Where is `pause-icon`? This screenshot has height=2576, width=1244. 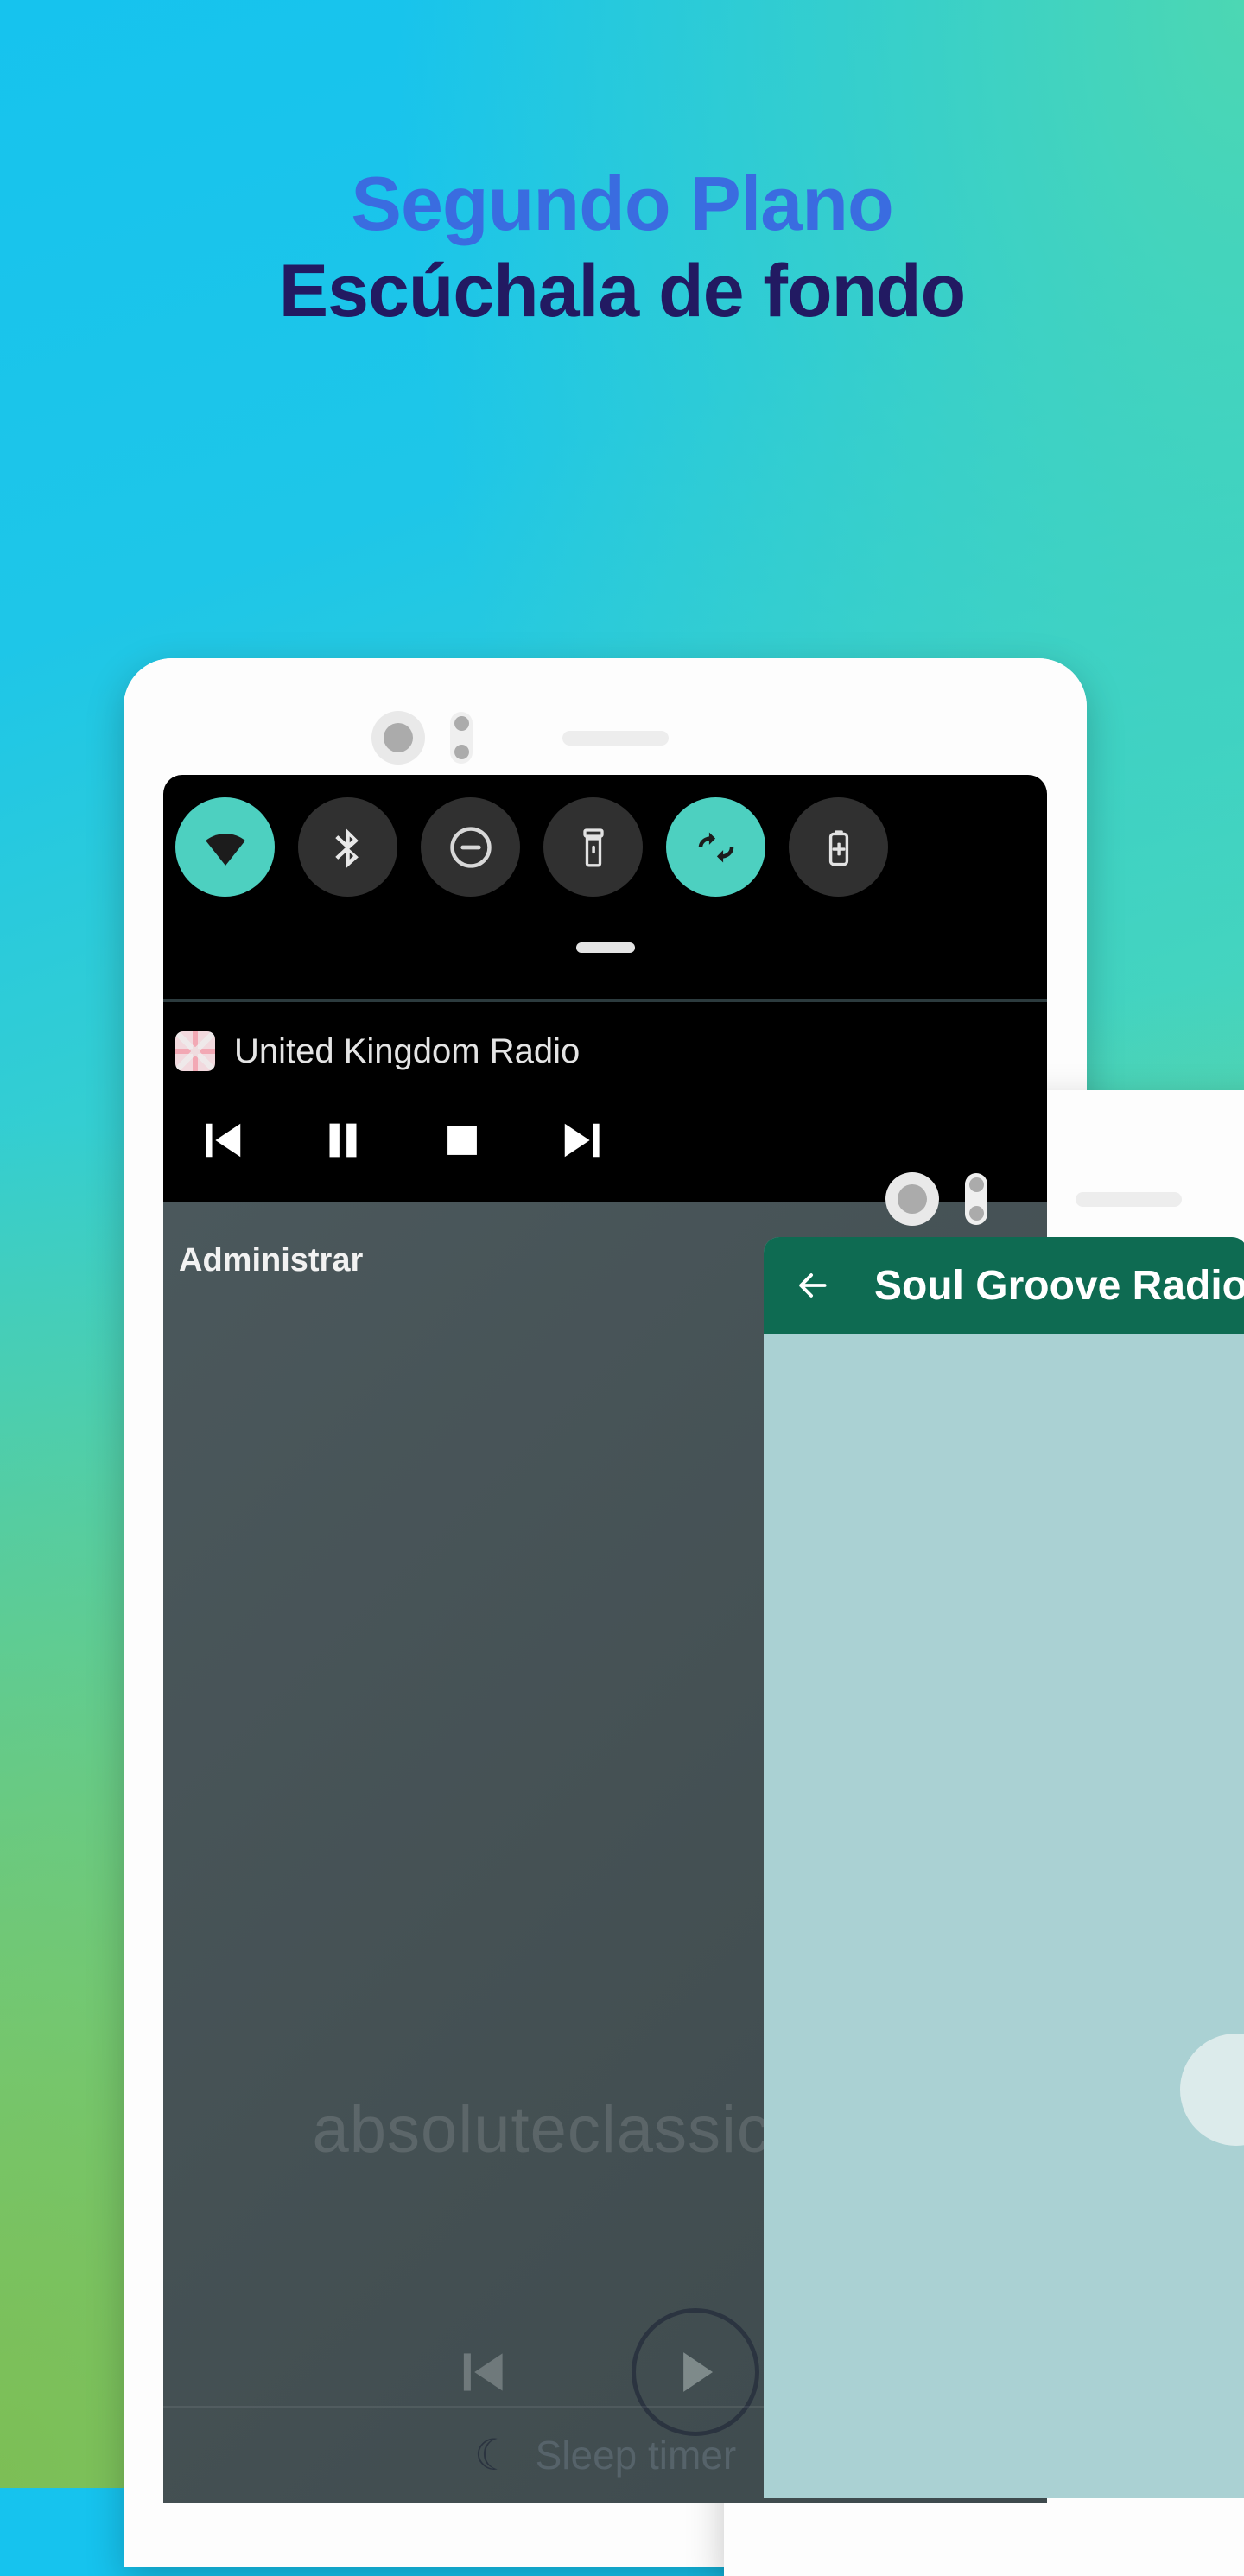 pause-icon is located at coordinates (343, 1140).